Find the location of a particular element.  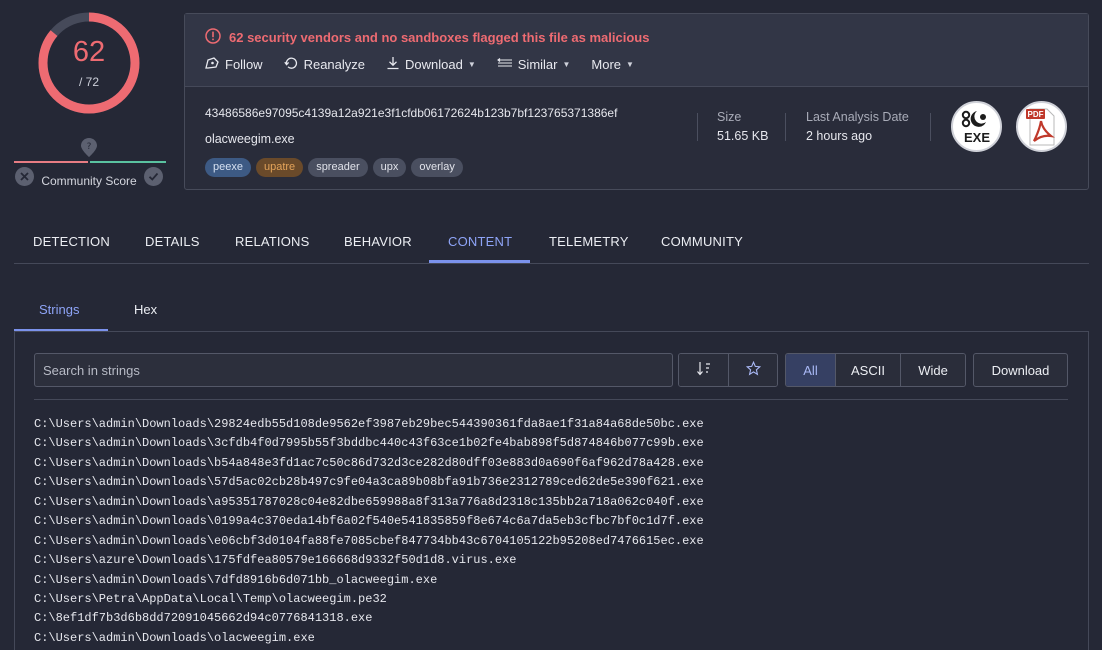

sort-icon is located at coordinates (704, 370).